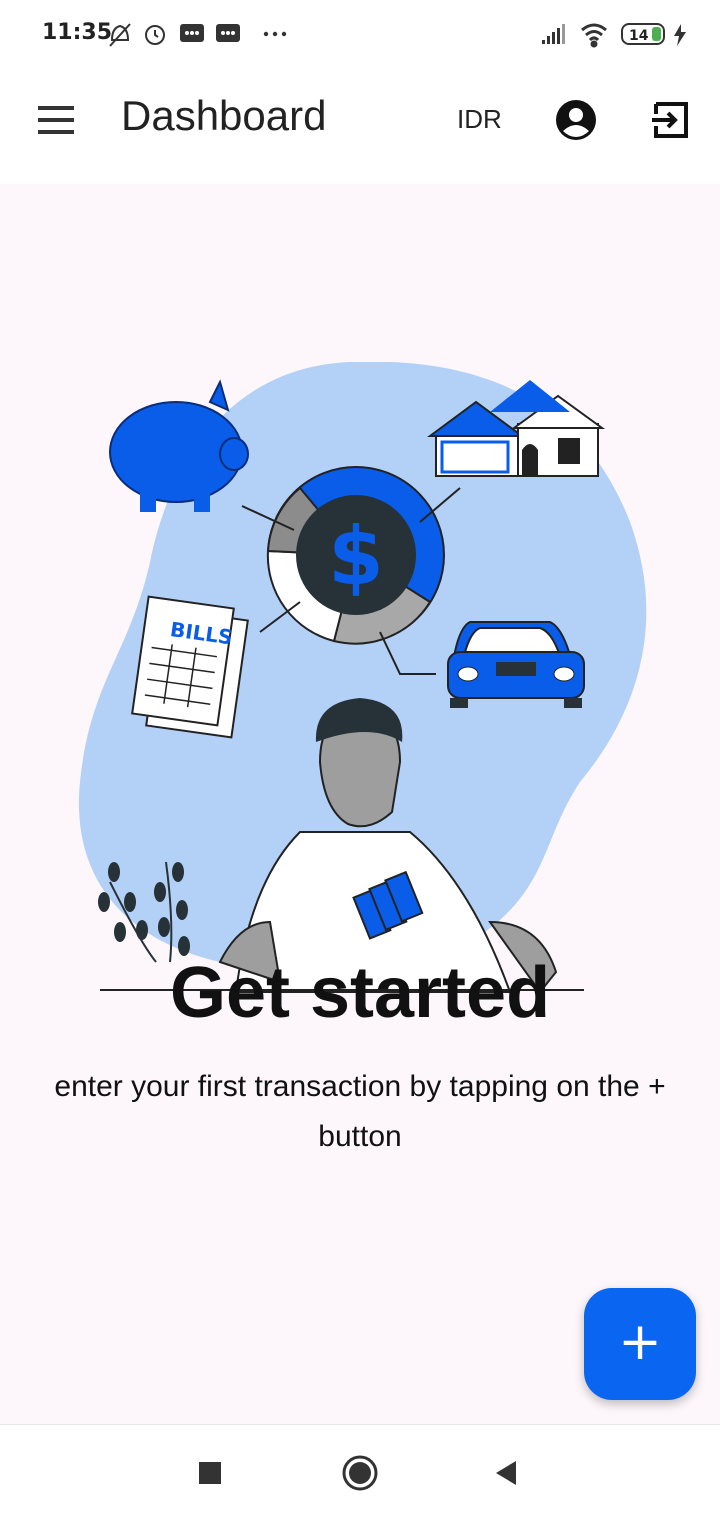 This screenshot has height=1521, width=720. I want to click on menu-button, so click(56, 120).